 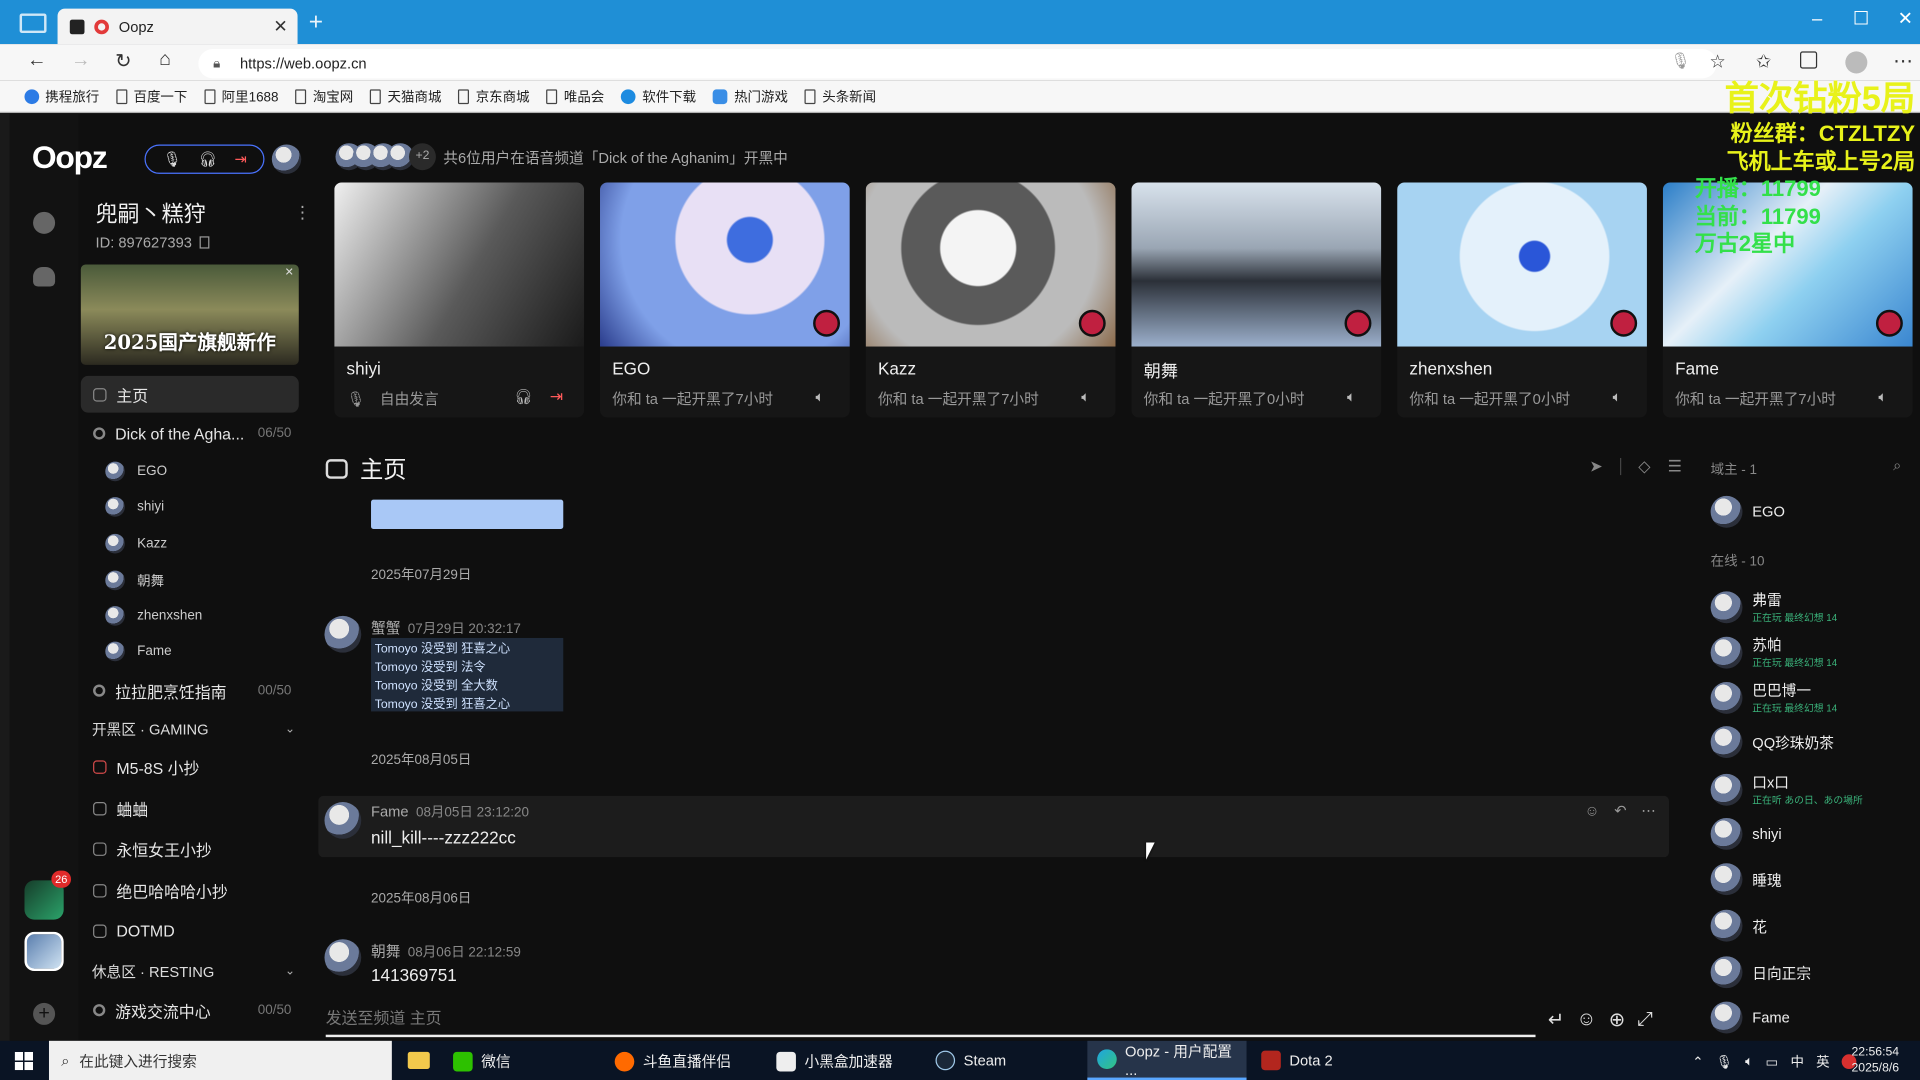 I want to click on leave-voice-icon: ⇥, so click(x=240, y=159).